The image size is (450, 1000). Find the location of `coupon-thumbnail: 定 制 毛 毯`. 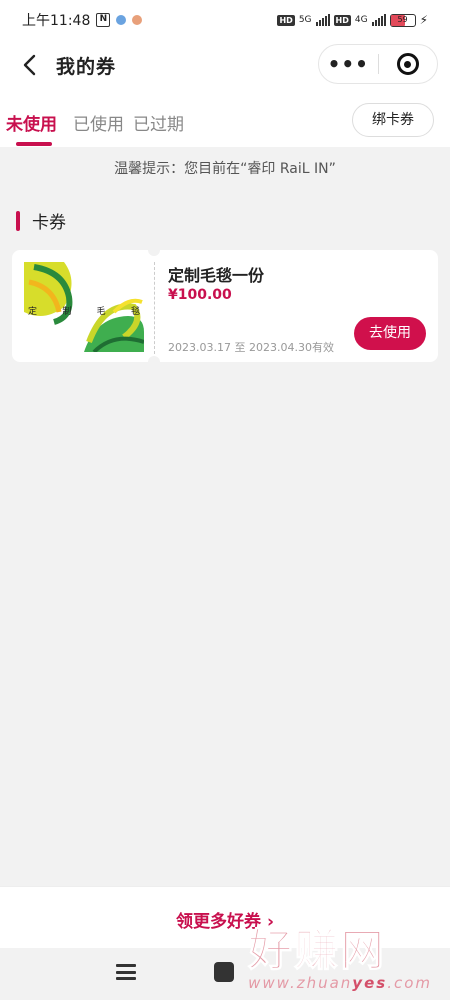

coupon-thumbnail: 定 制 毛 毯 is located at coordinates (84, 307).